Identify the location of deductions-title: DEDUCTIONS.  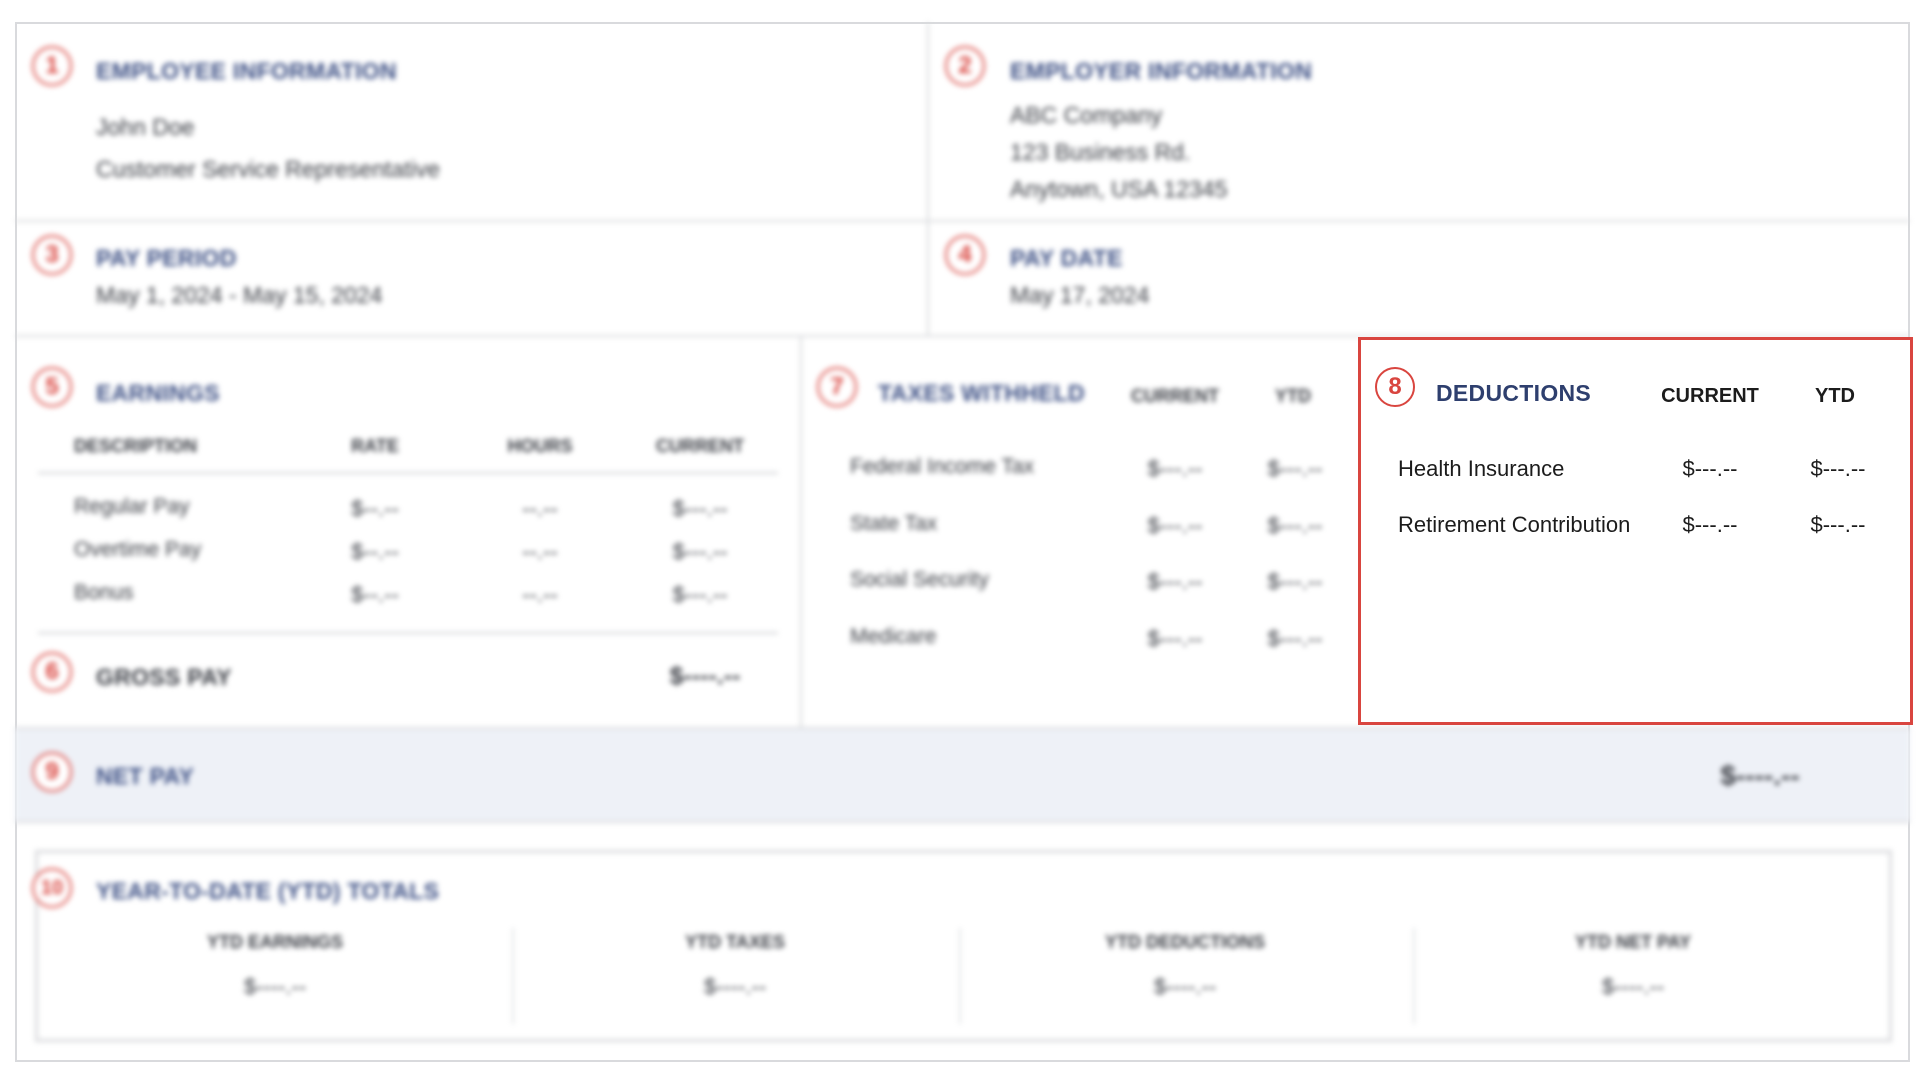
(1514, 393).